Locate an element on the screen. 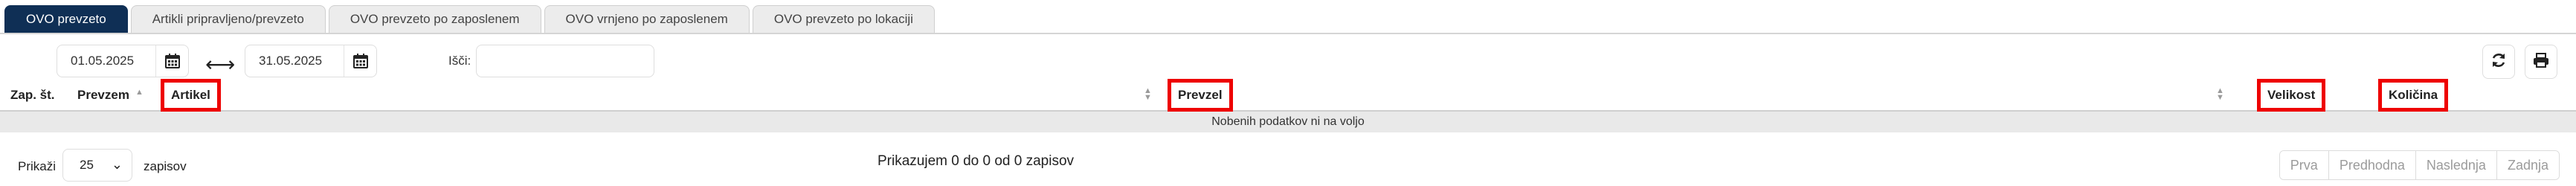  chevron-down-icon: ⌄ is located at coordinates (117, 164).